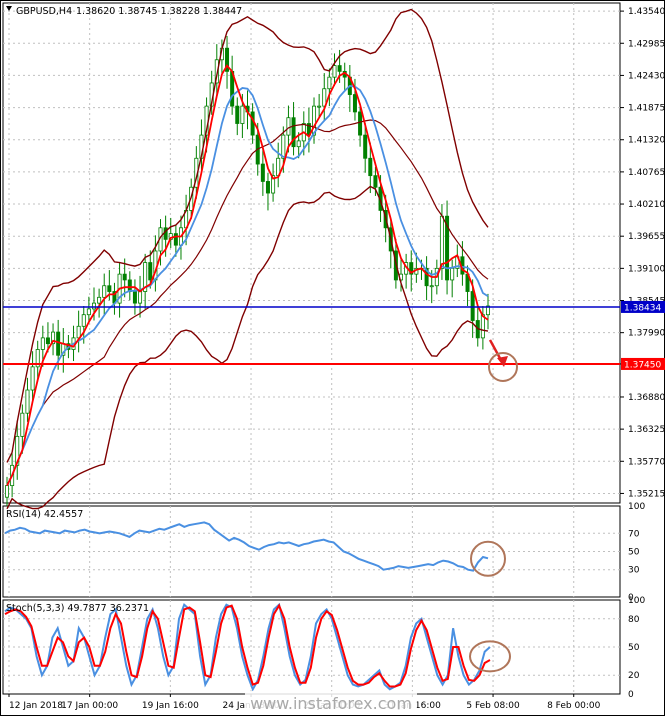  I want to click on stoch-tick-label: 80, so click(634, 620).